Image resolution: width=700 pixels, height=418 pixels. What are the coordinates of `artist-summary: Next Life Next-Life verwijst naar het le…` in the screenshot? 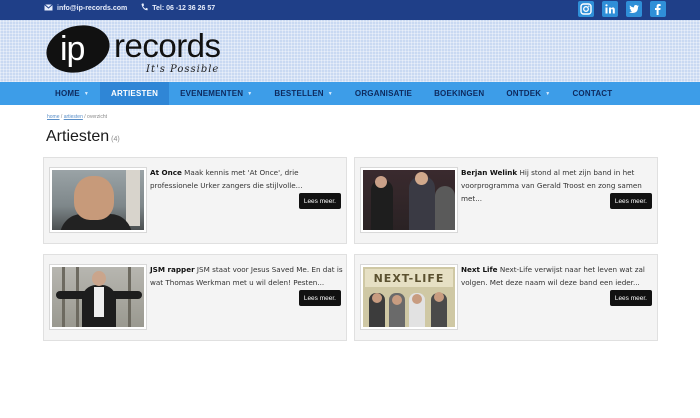 It's located at (558, 276).